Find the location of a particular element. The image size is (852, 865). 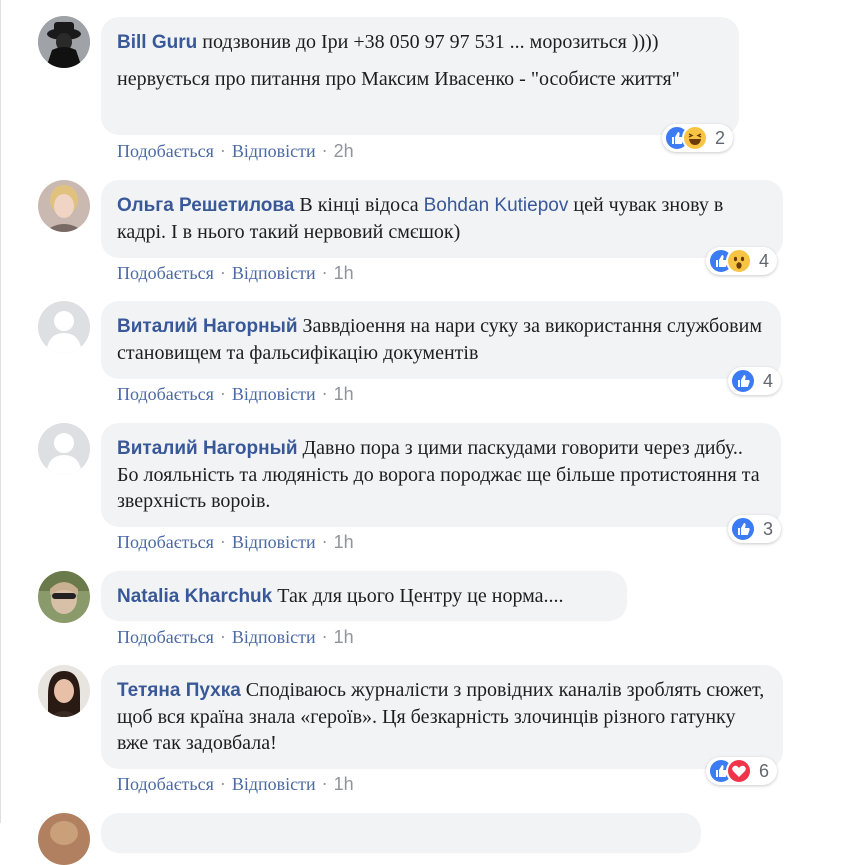

left-border is located at coordinates (0, 411).